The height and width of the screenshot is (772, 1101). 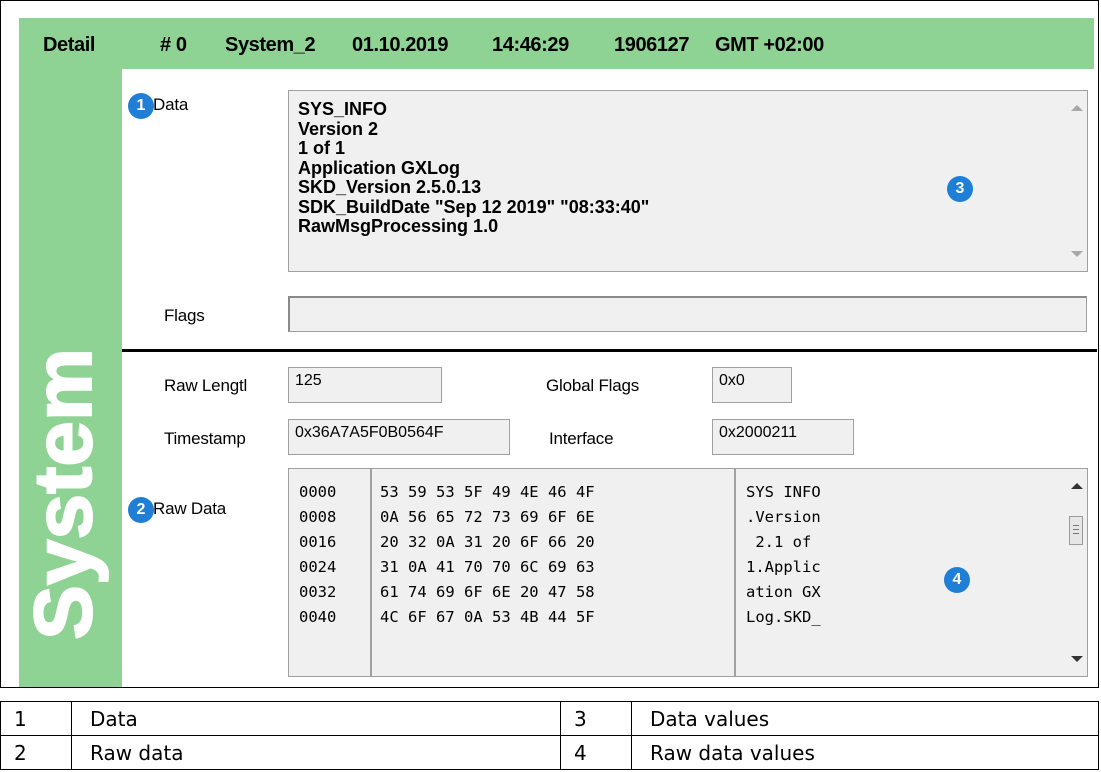 What do you see at coordinates (752, 385) in the screenshot?
I see `global-flags-field: 0x0` at bounding box center [752, 385].